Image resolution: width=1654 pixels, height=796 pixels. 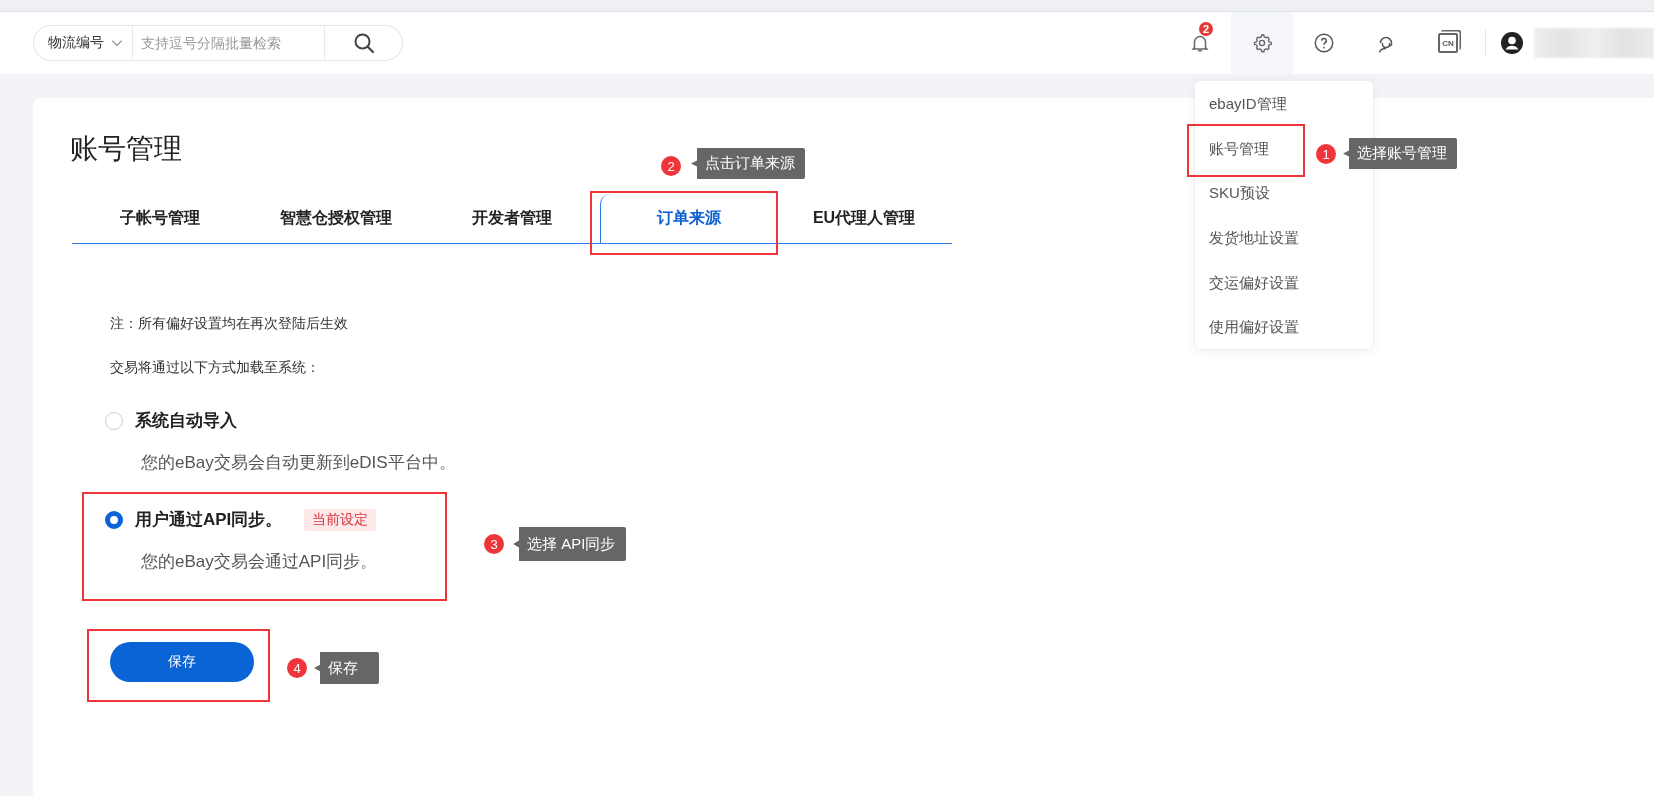 I want to click on settings-icon, so click(x=1262, y=43).